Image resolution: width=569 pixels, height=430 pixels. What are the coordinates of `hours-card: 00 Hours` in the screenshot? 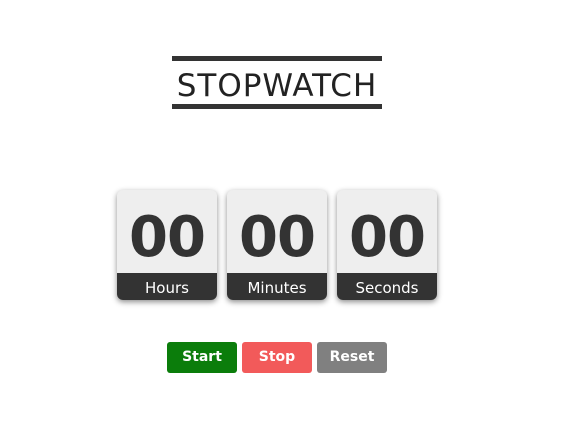 It's located at (167, 245).